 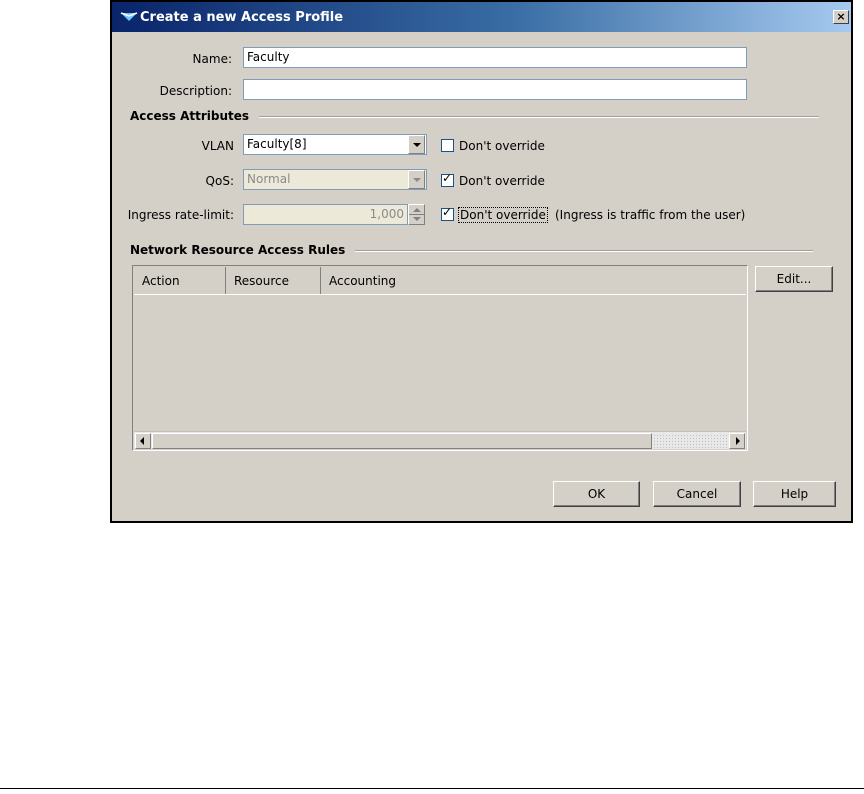 What do you see at coordinates (697, 494) in the screenshot?
I see `cancel-button: Cancel` at bounding box center [697, 494].